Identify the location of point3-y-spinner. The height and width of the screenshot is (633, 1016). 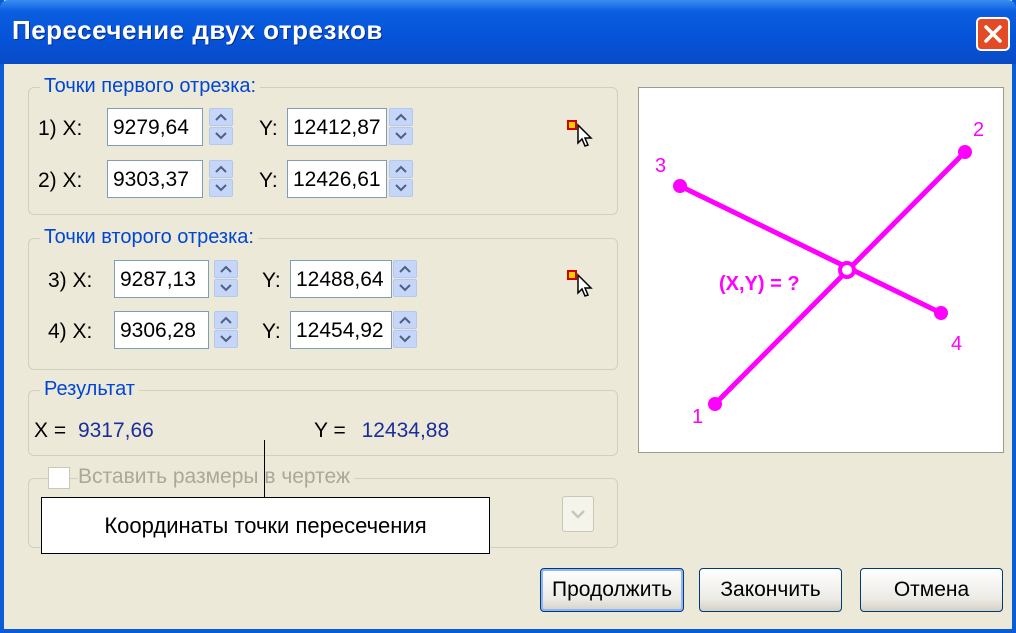
(405, 279).